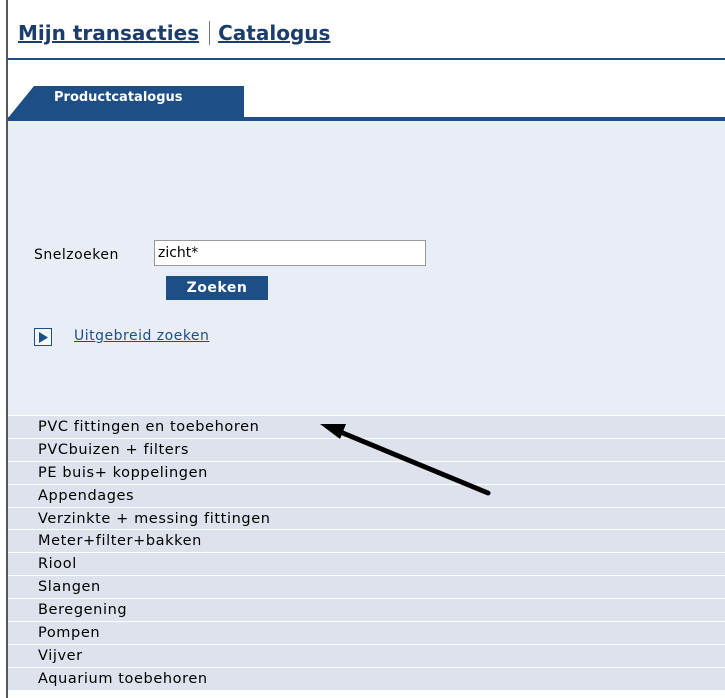 The width and height of the screenshot is (725, 698). Describe the element at coordinates (141, 336) in the screenshot. I see `advanced-search-link: Uitgebreid zoeken` at that location.